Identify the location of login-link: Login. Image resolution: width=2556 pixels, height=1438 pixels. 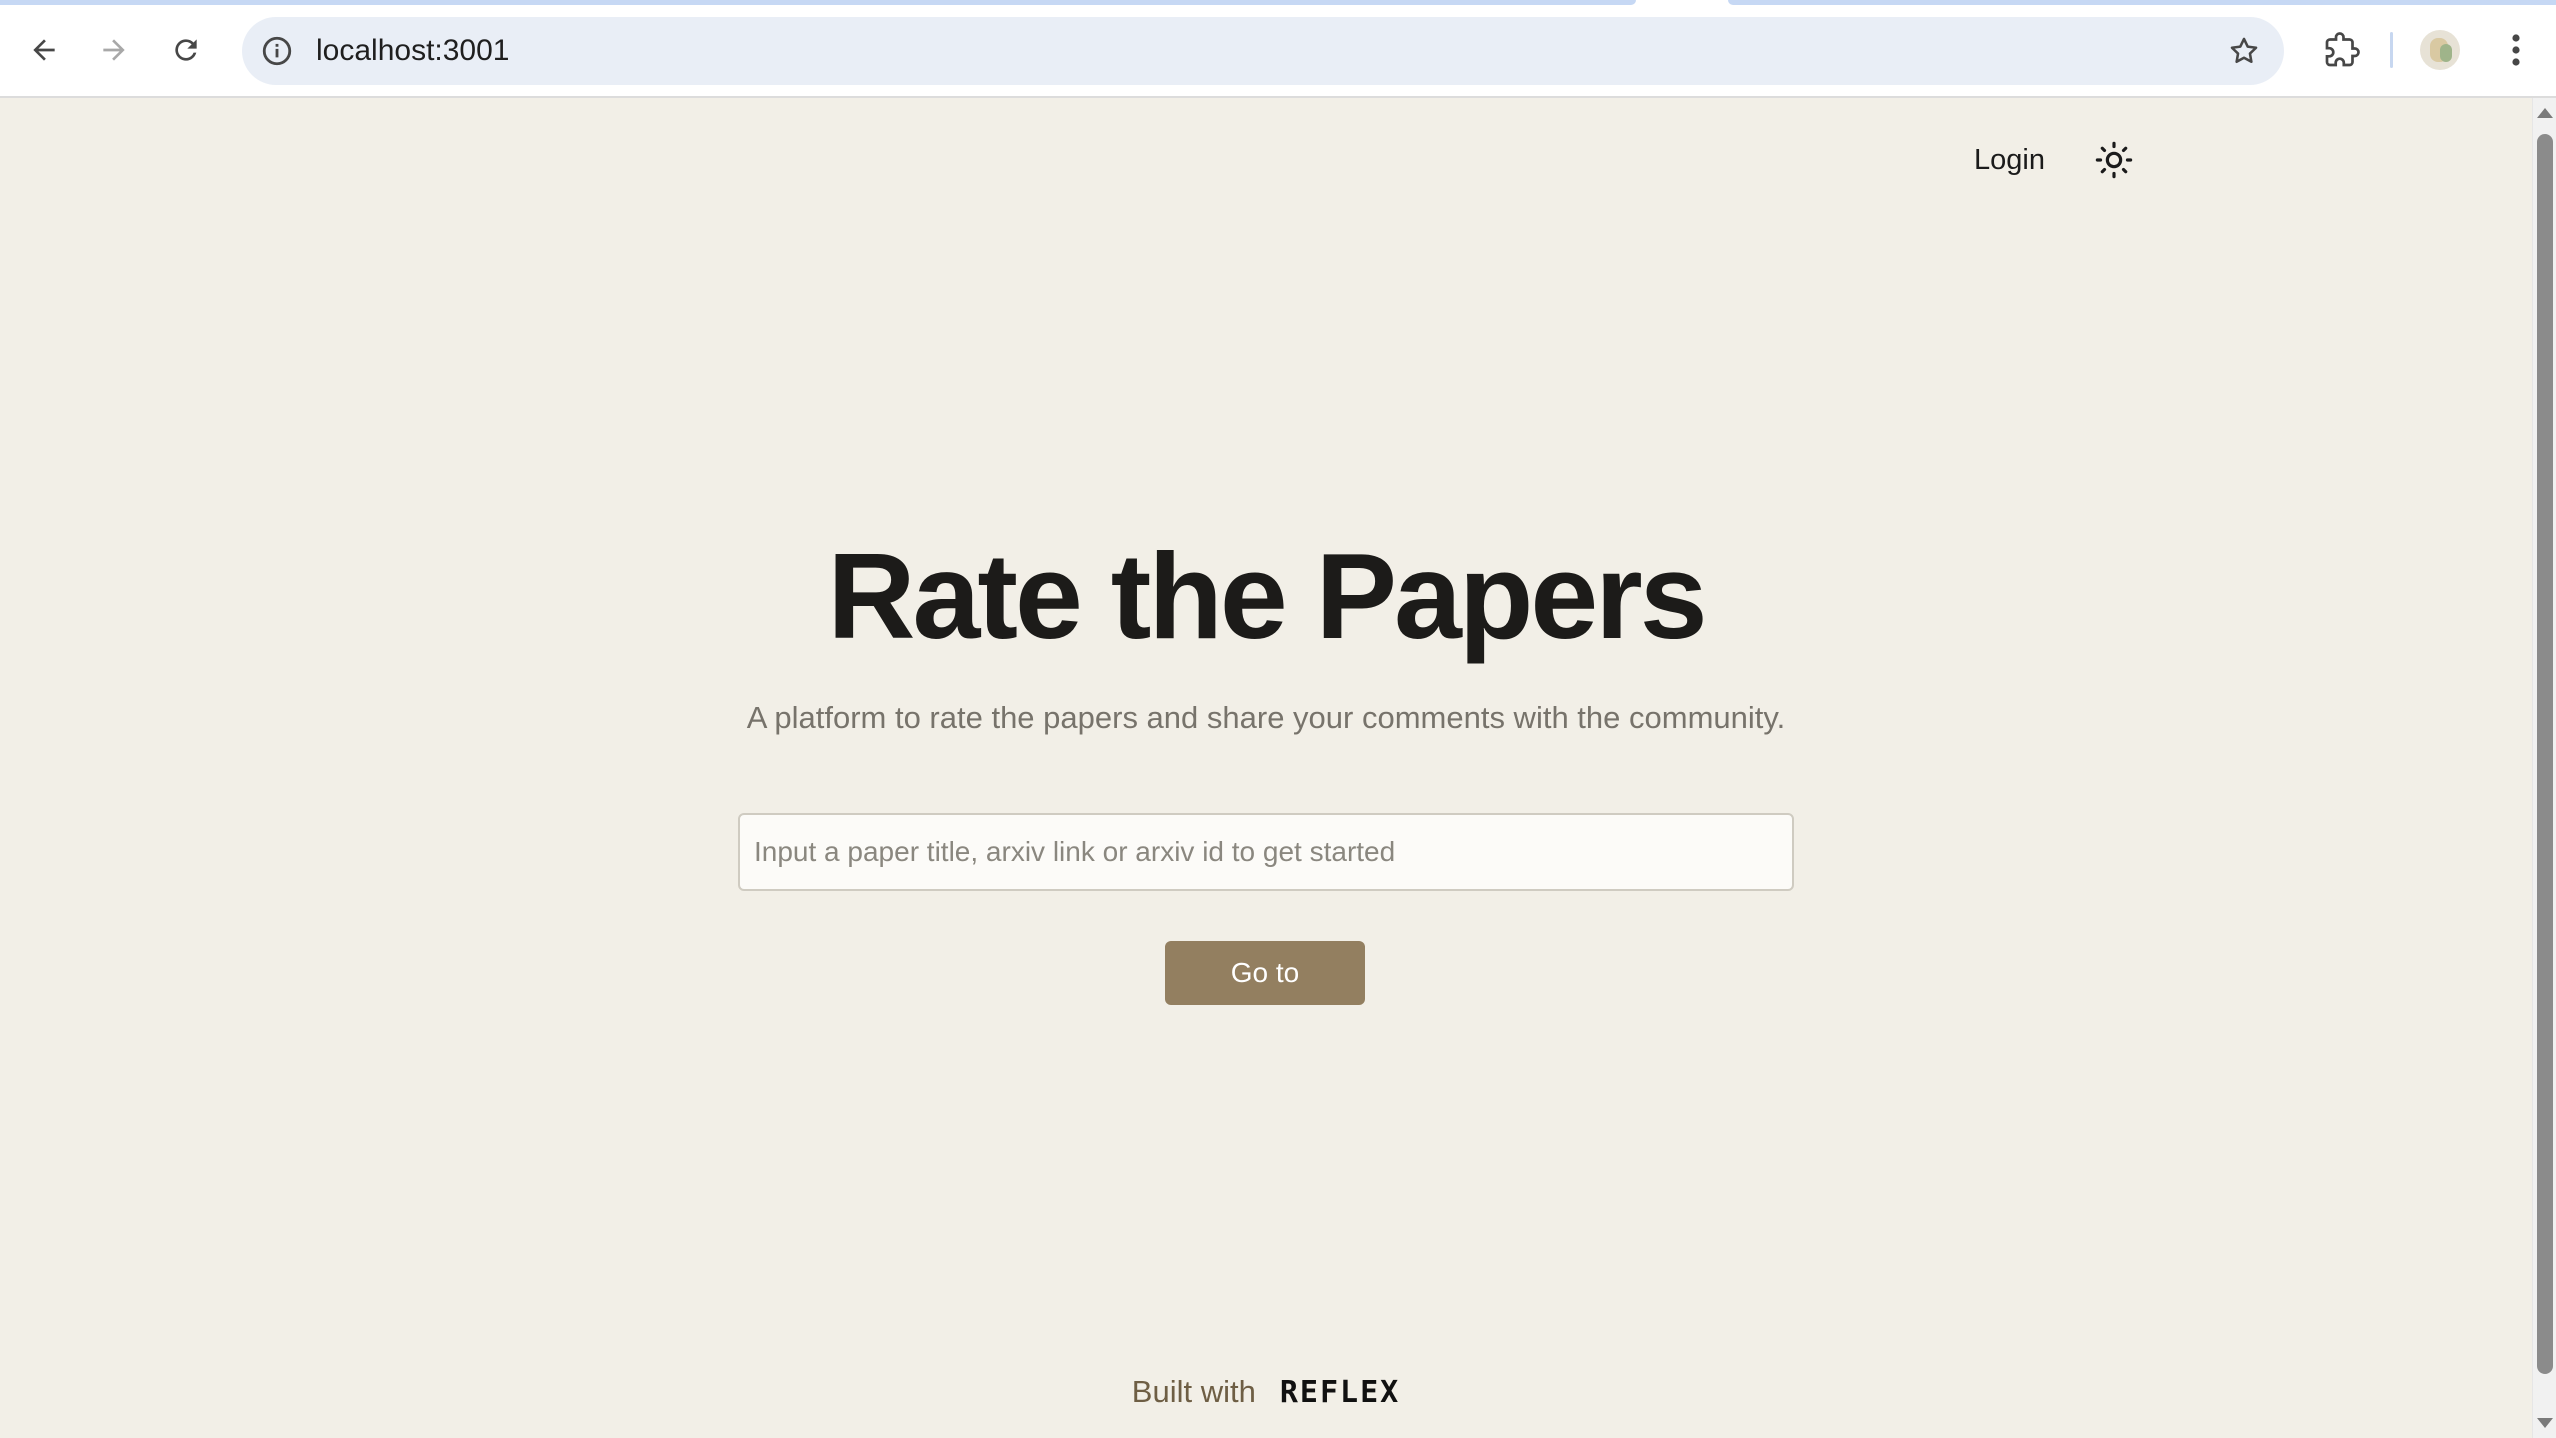
(2009, 160).